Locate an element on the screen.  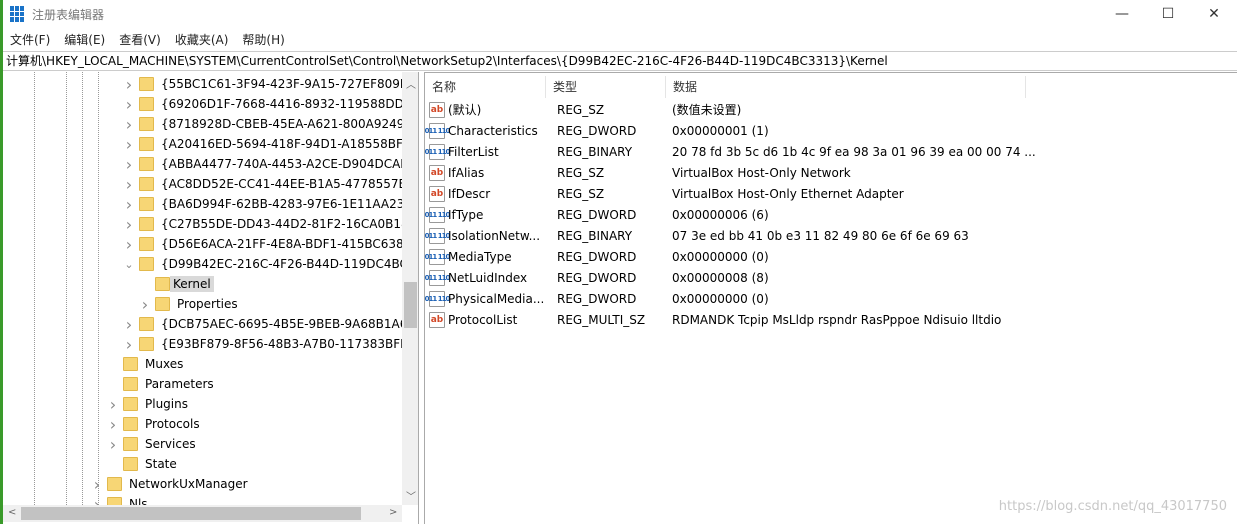
tree-node-label: {ABBA4477-740A-4453-A2CE-D904DCAD44 is located at coordinates (290, 164).